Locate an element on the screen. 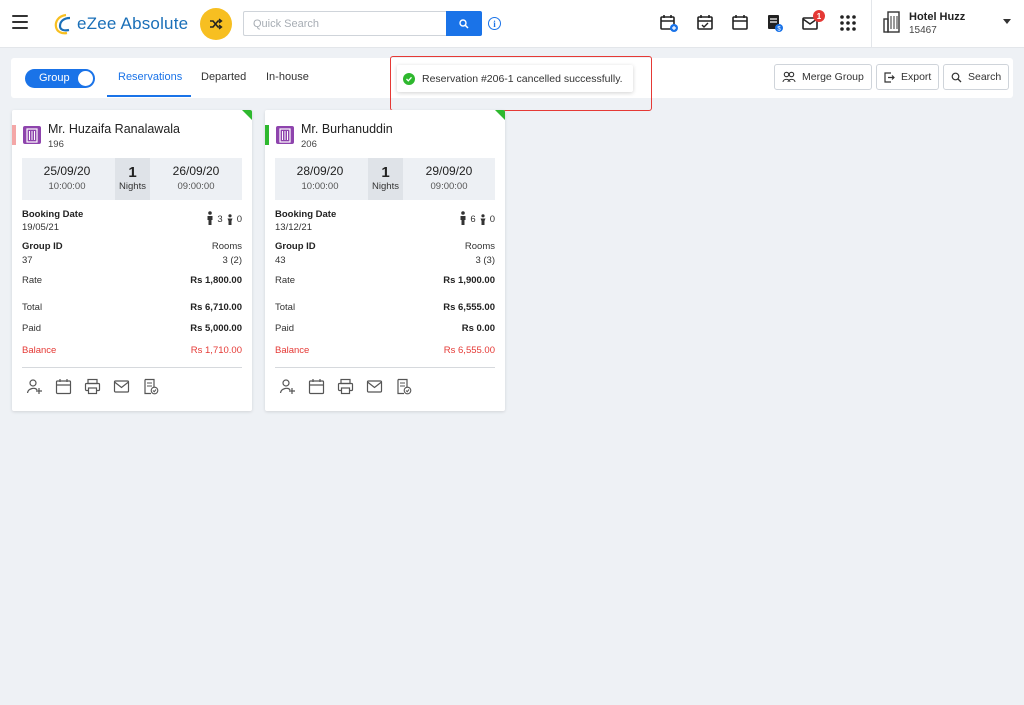  booking-date-value: 19/05/21 is located at coordinates (40, 227).